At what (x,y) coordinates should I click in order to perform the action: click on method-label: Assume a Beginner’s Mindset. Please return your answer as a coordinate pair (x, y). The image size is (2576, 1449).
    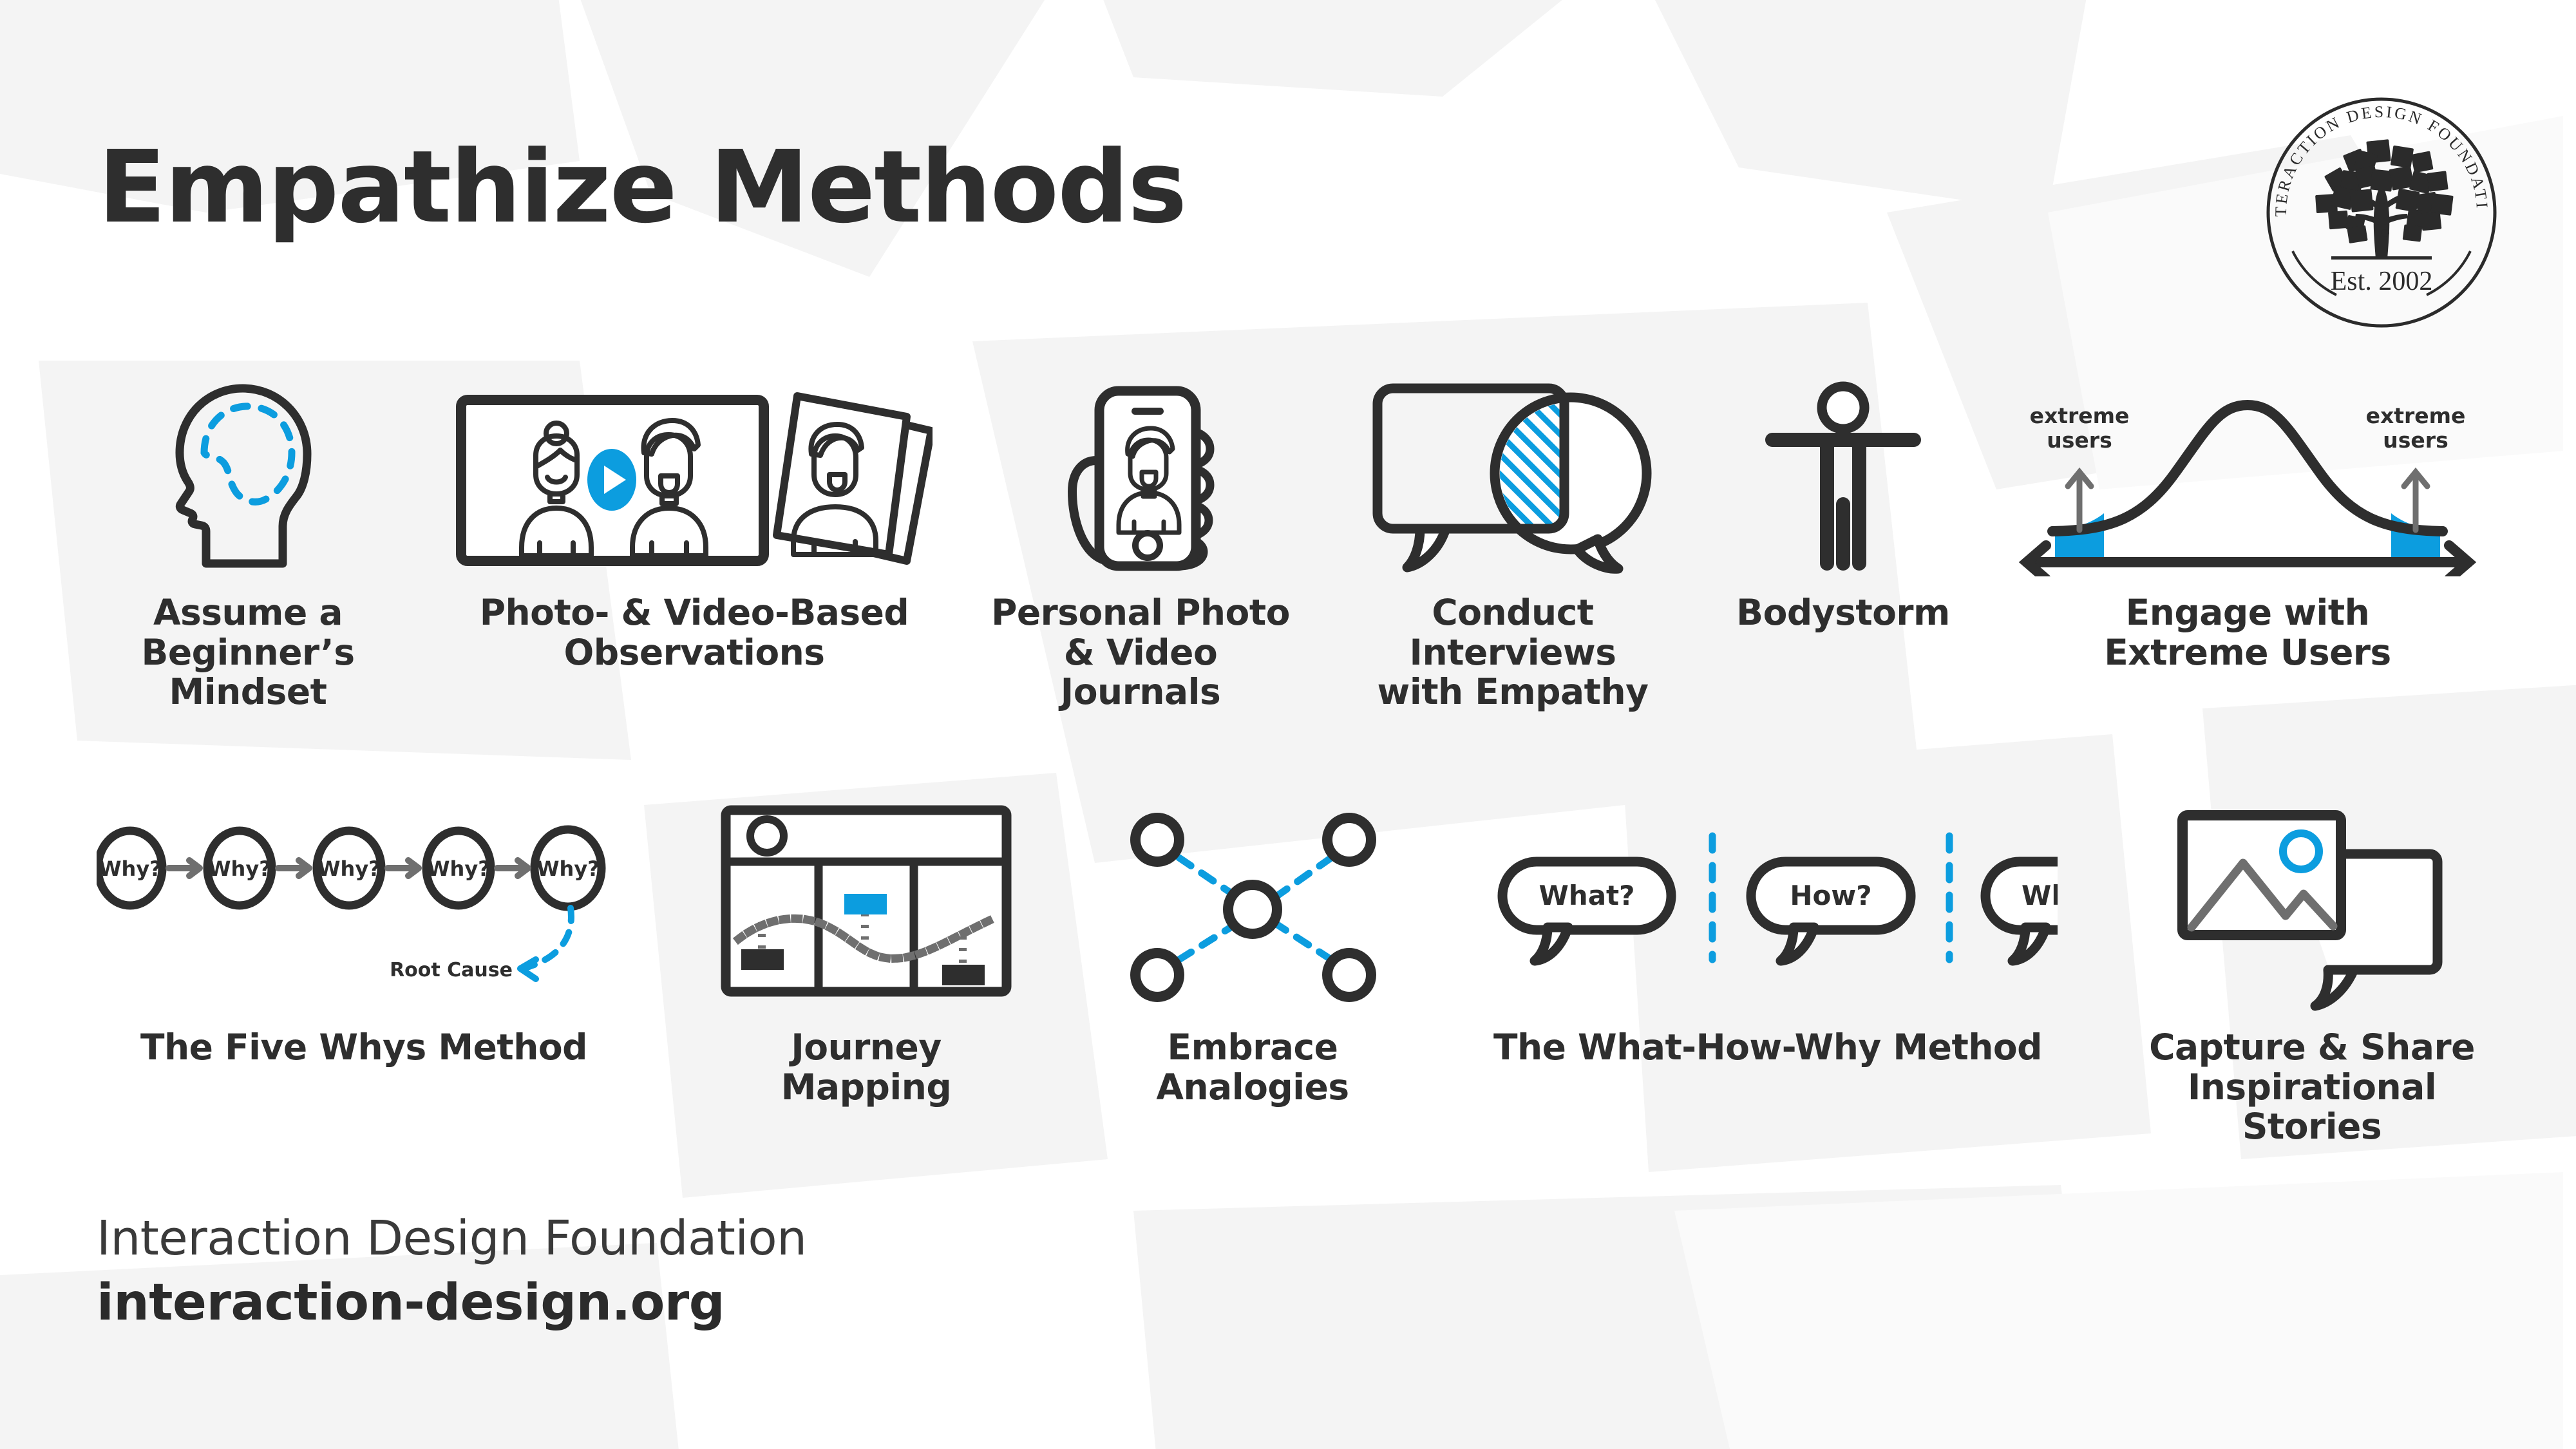
    Looking at the image, I should click on (248, 652).